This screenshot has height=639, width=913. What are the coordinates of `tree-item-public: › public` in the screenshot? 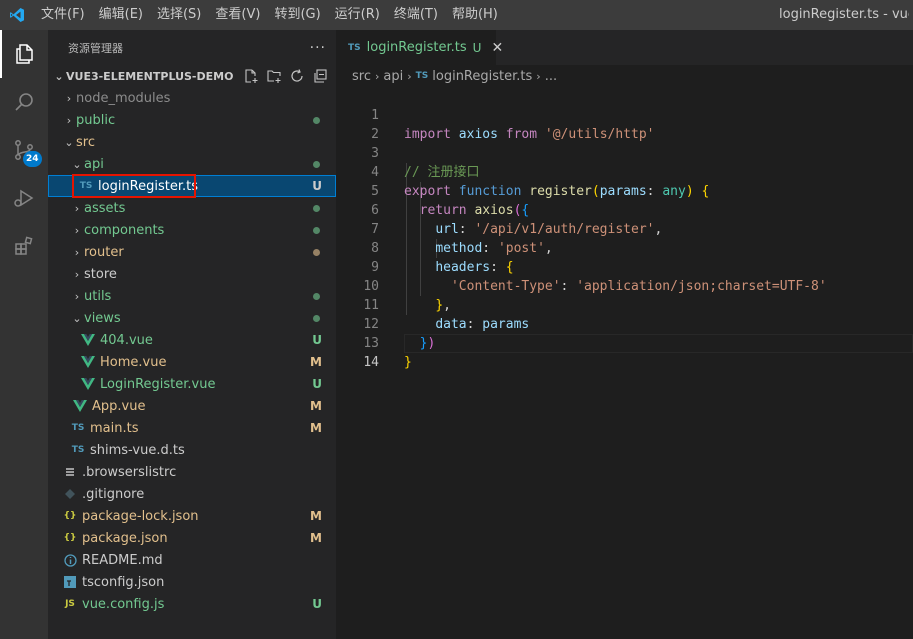 It's located at (192, 120).